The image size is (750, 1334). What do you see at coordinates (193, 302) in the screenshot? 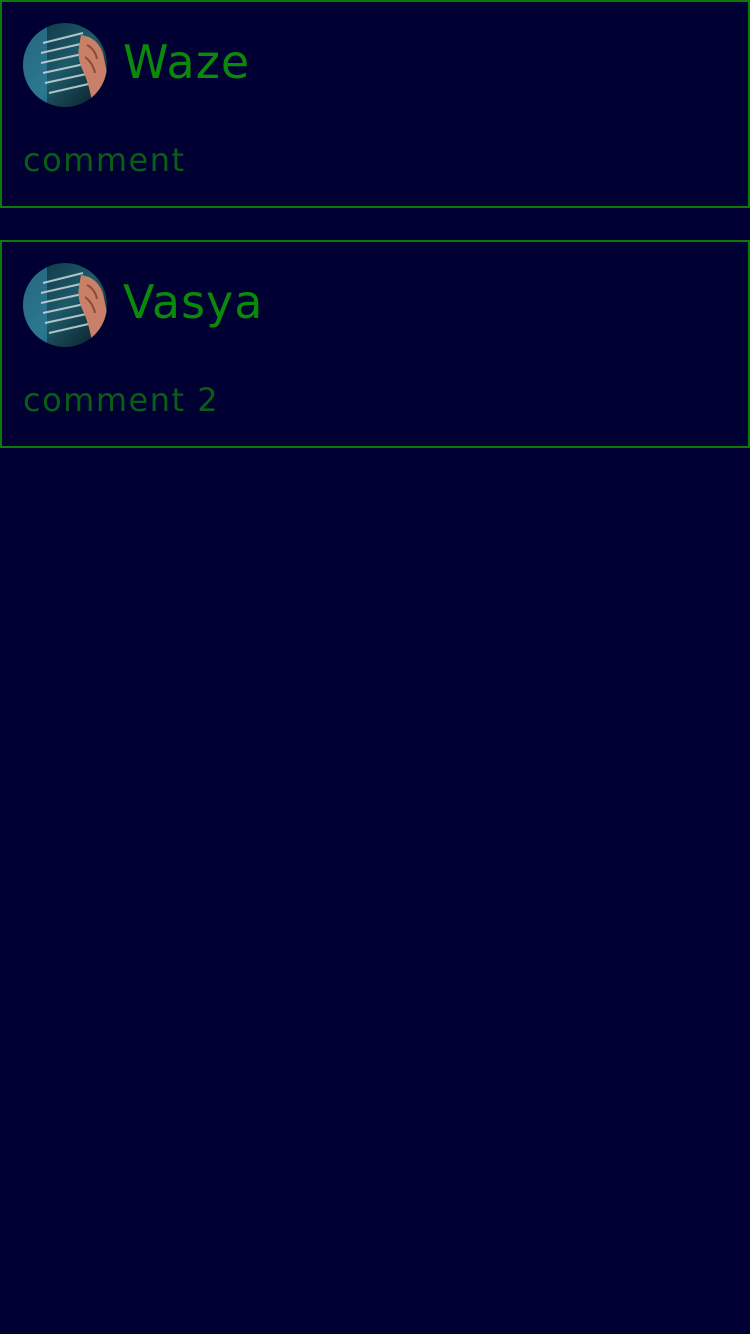
I see `author-name: Vasya` at bounding box center [193, 302].